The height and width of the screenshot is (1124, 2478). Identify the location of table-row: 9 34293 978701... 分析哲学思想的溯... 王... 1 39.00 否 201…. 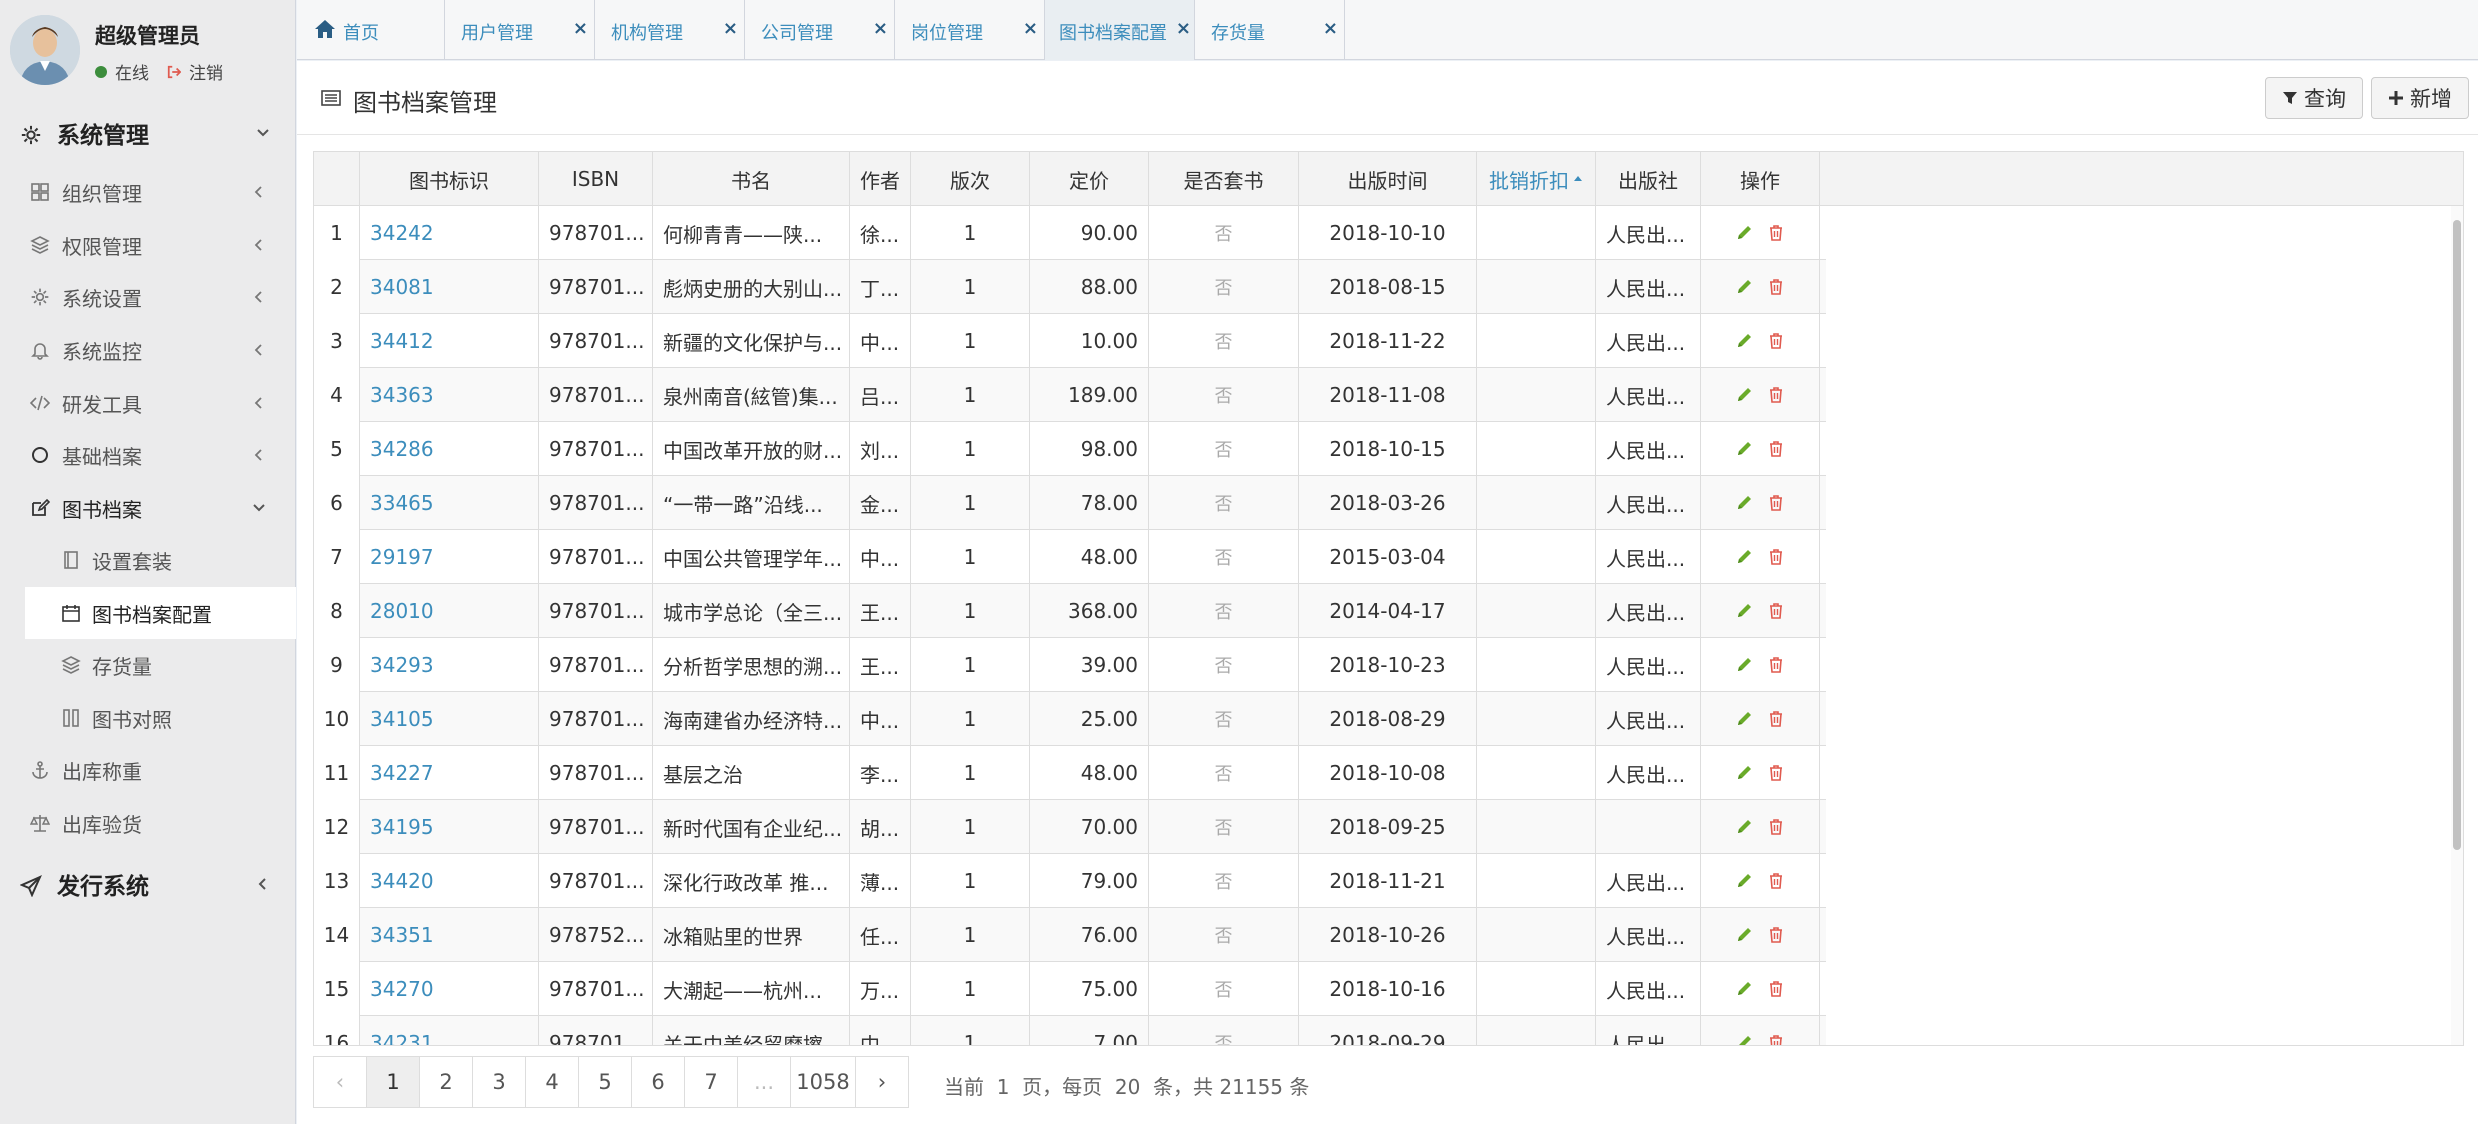
(1070, 665).